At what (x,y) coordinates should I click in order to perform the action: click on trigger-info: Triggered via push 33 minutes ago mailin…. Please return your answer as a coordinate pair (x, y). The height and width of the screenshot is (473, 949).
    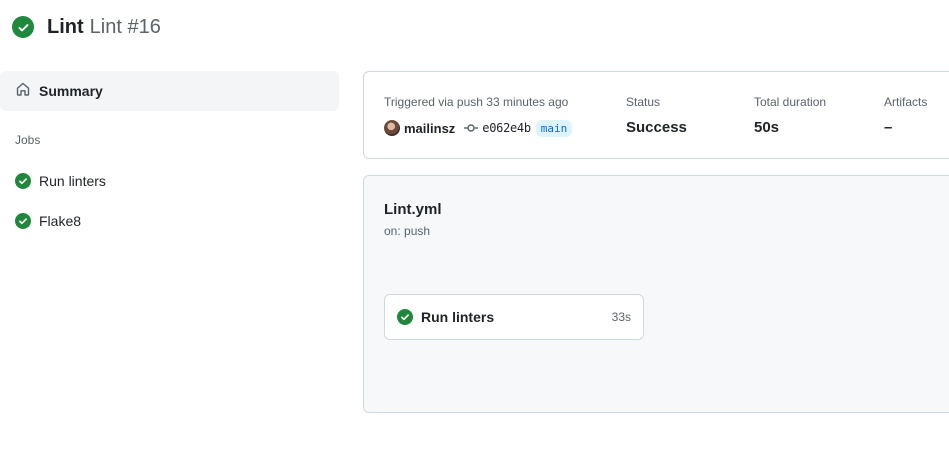
    Looking at the image, I should click on (478, 116).